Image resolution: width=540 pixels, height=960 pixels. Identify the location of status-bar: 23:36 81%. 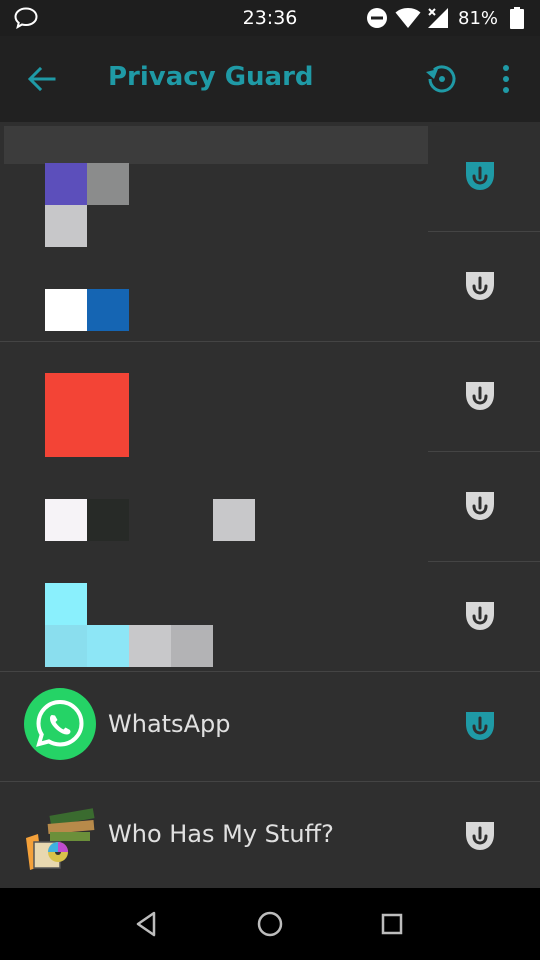
(270, 18).